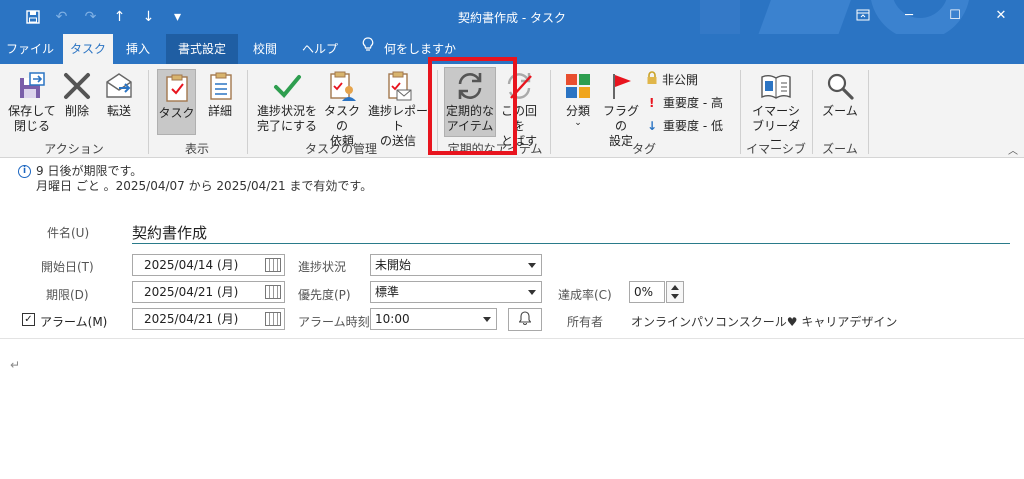 The width and height of the screenshot is (1024, 479). What do you see at coordinates (76, 111) in the screenshot?
I see `delete-label: 削除` at bounding box center [76, 111].